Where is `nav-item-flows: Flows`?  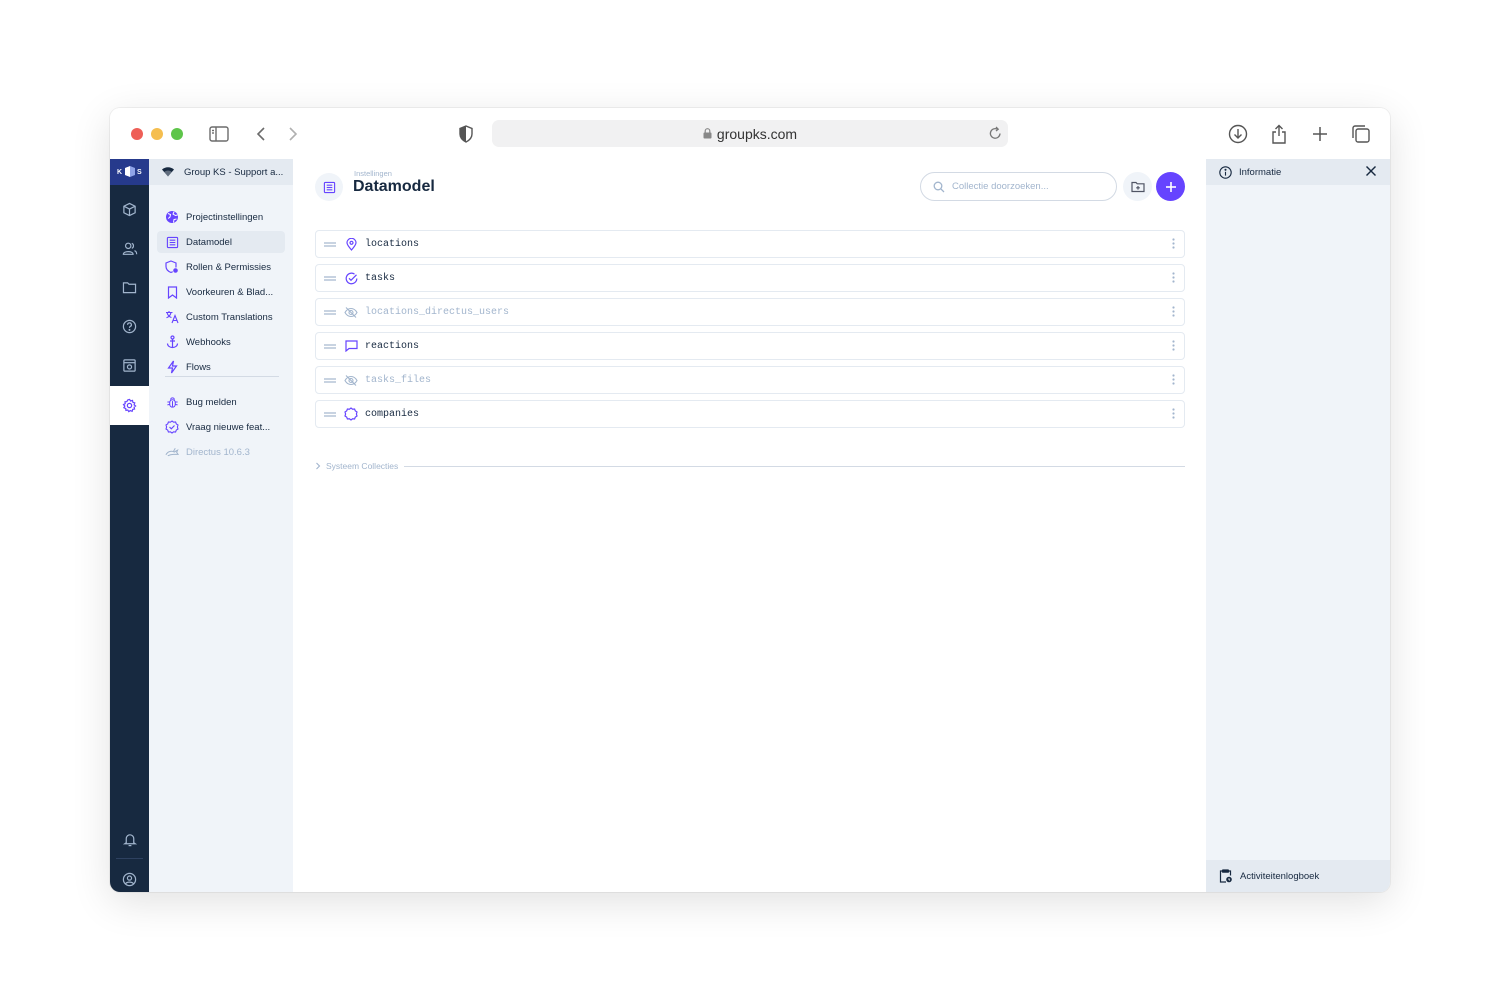 nav-item-flows: Flows is located at coordinates (221, 367).